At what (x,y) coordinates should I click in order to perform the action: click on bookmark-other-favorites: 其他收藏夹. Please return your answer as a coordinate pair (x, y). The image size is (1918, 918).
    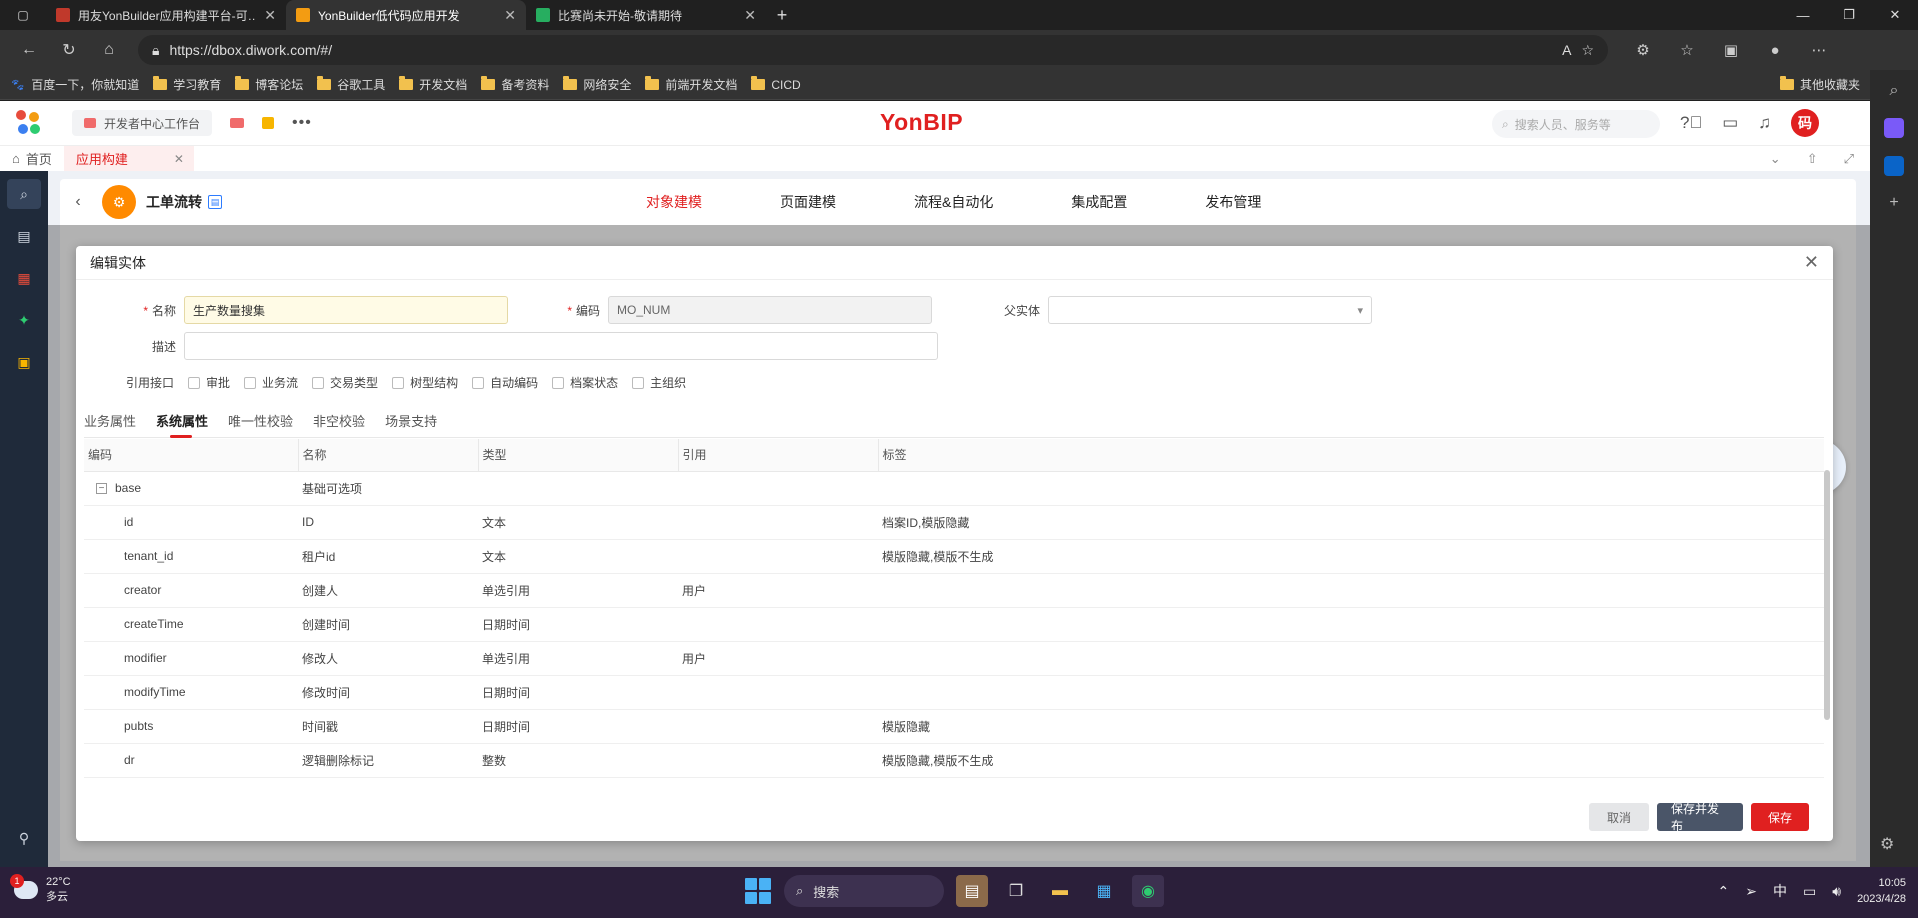
    Looking at the image, I should click on (1819, 84).